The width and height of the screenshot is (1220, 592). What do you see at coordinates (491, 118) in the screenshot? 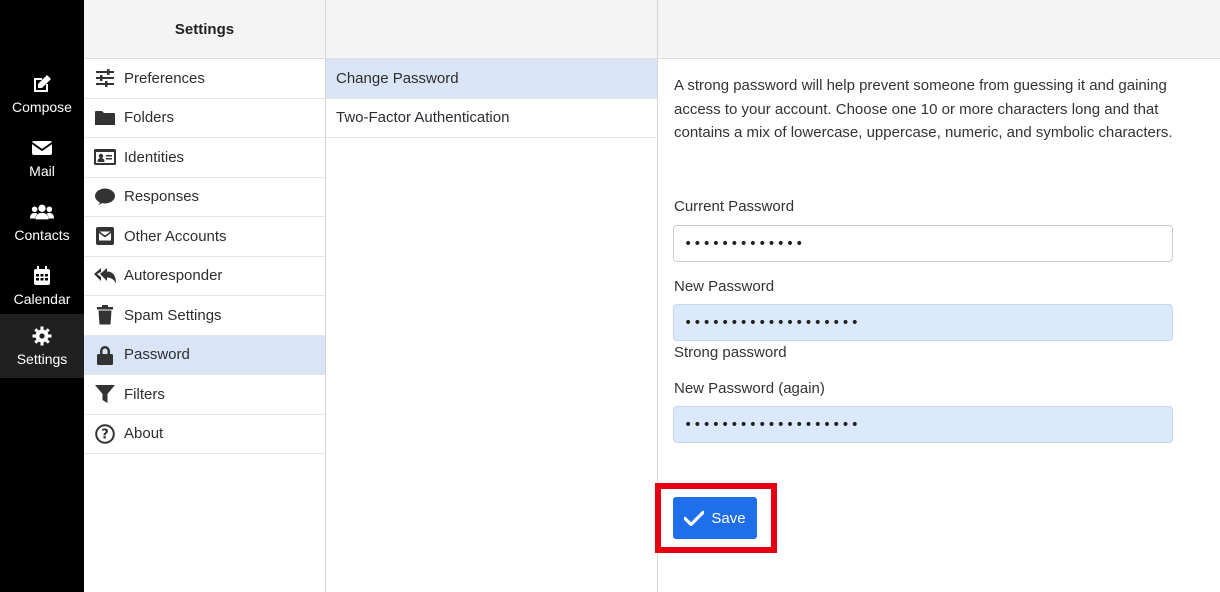
I see `two-factor-item: Two-Factor Authentication` at bounding box center [491, 118].